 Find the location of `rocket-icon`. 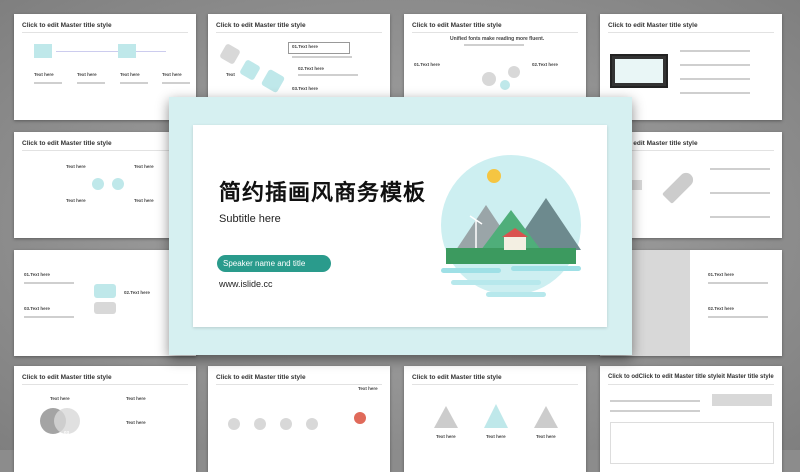

rocket-icon is located at coordinates (679, 187).